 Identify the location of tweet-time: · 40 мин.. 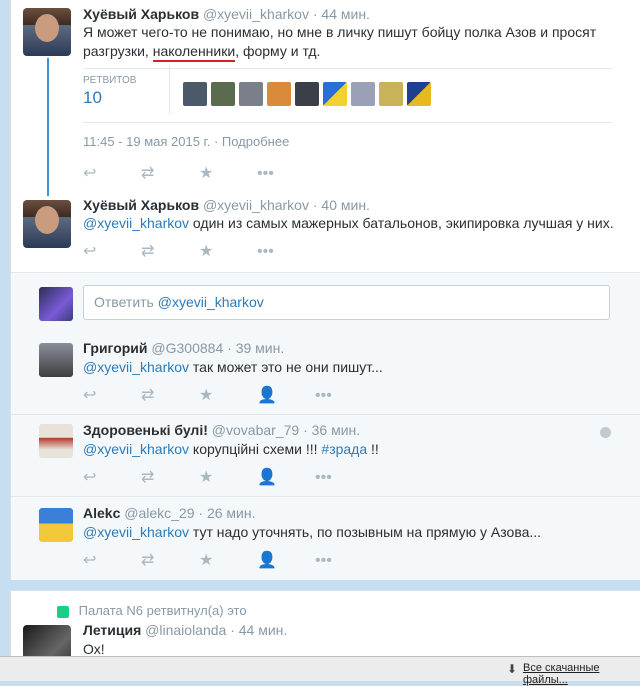
(341, 205).